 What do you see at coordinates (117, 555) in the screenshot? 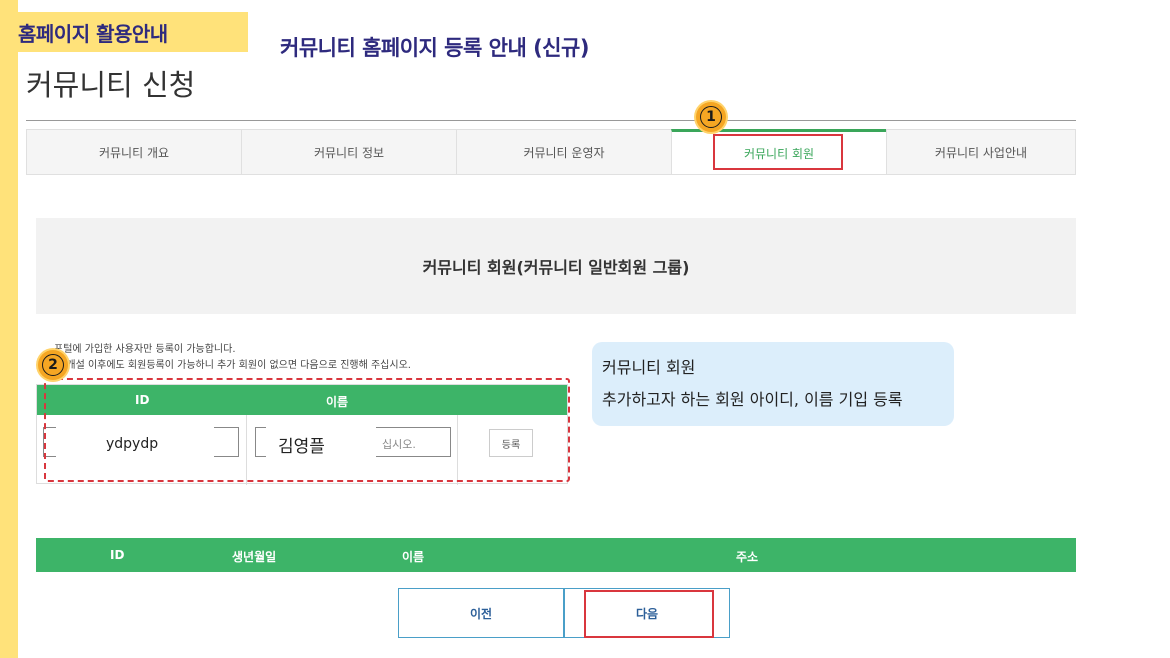
I see `list-header-id: ID` at bounding box center [117, 555].